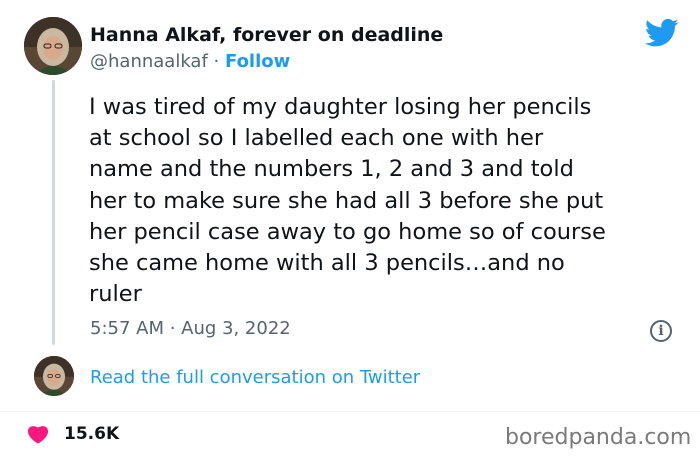 The height and width of the screenshot is (461, 700). What do you see at coordinates (350, 411) in the screenshot?
I see `divider` at bounding box center [350, 411].